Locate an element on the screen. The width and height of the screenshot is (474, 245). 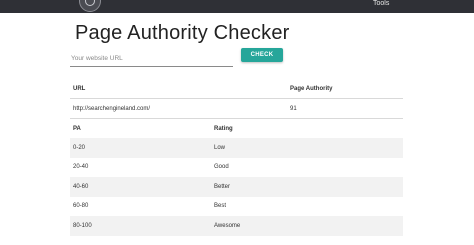
rating-cell: Awesome is located at coordinates (227, 225).